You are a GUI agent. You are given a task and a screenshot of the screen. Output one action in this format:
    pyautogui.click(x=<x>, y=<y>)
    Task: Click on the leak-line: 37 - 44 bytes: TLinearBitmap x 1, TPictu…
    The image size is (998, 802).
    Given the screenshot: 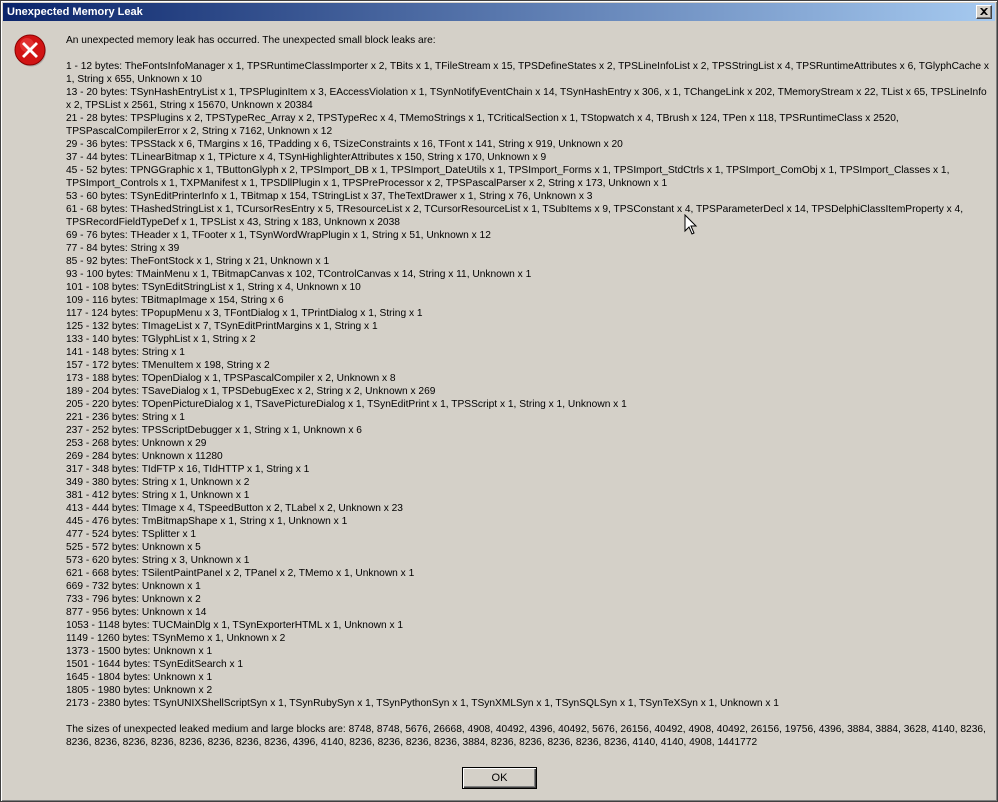 What is the action you would take?
    pyautogui.click(x=306, y=157)
    